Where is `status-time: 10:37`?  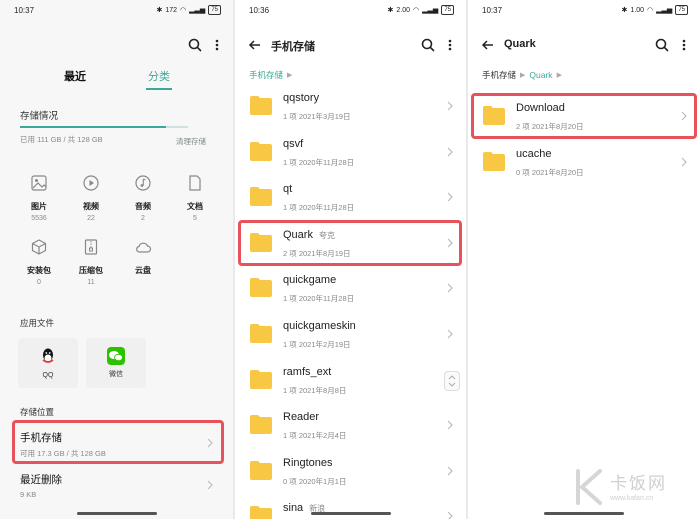
status-time: 10:37 is located at coordinates (24, 10).